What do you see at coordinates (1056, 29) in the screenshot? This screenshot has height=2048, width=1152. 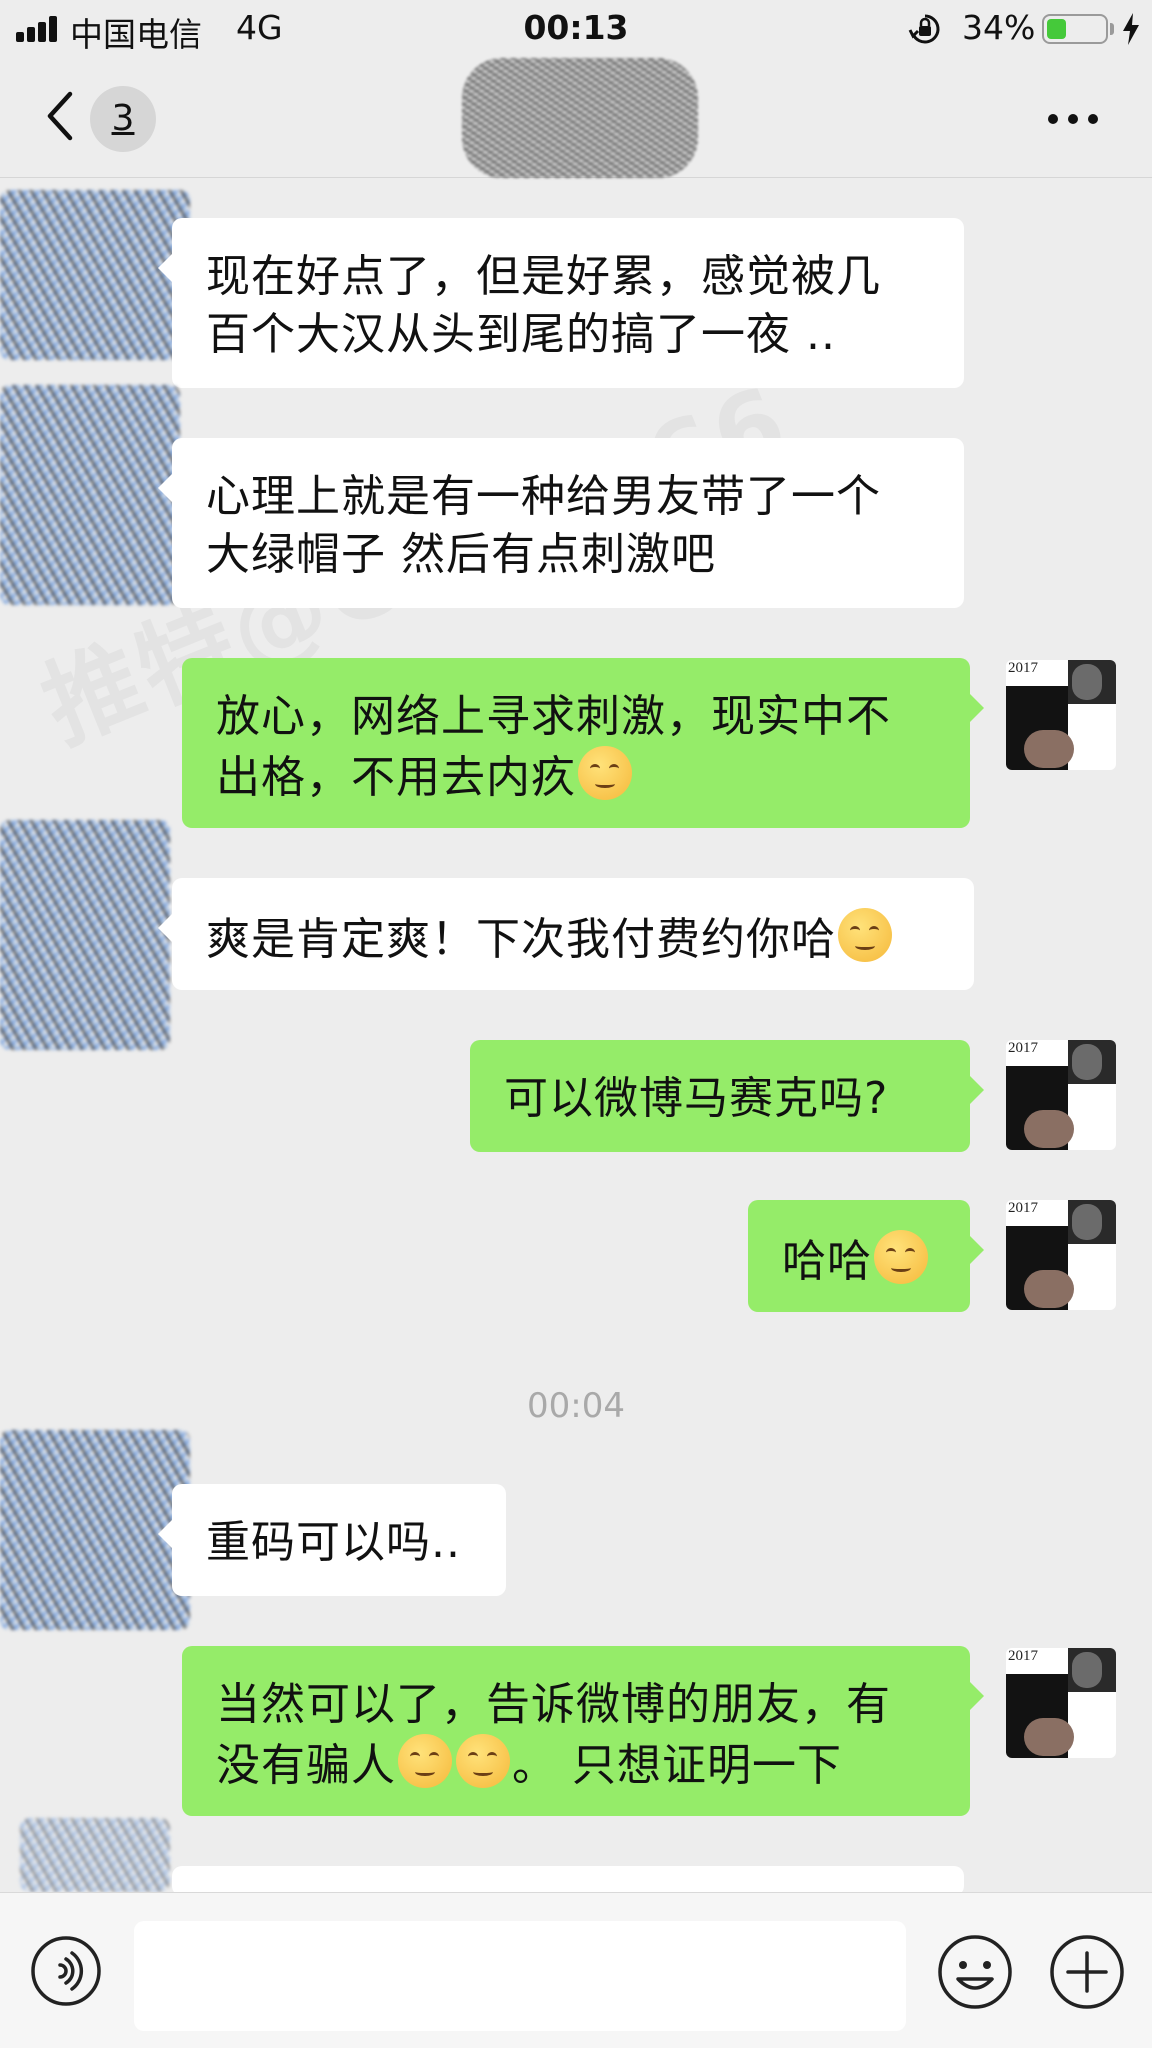 I see `battery-level-fill` at bounding box center [1056, 29].